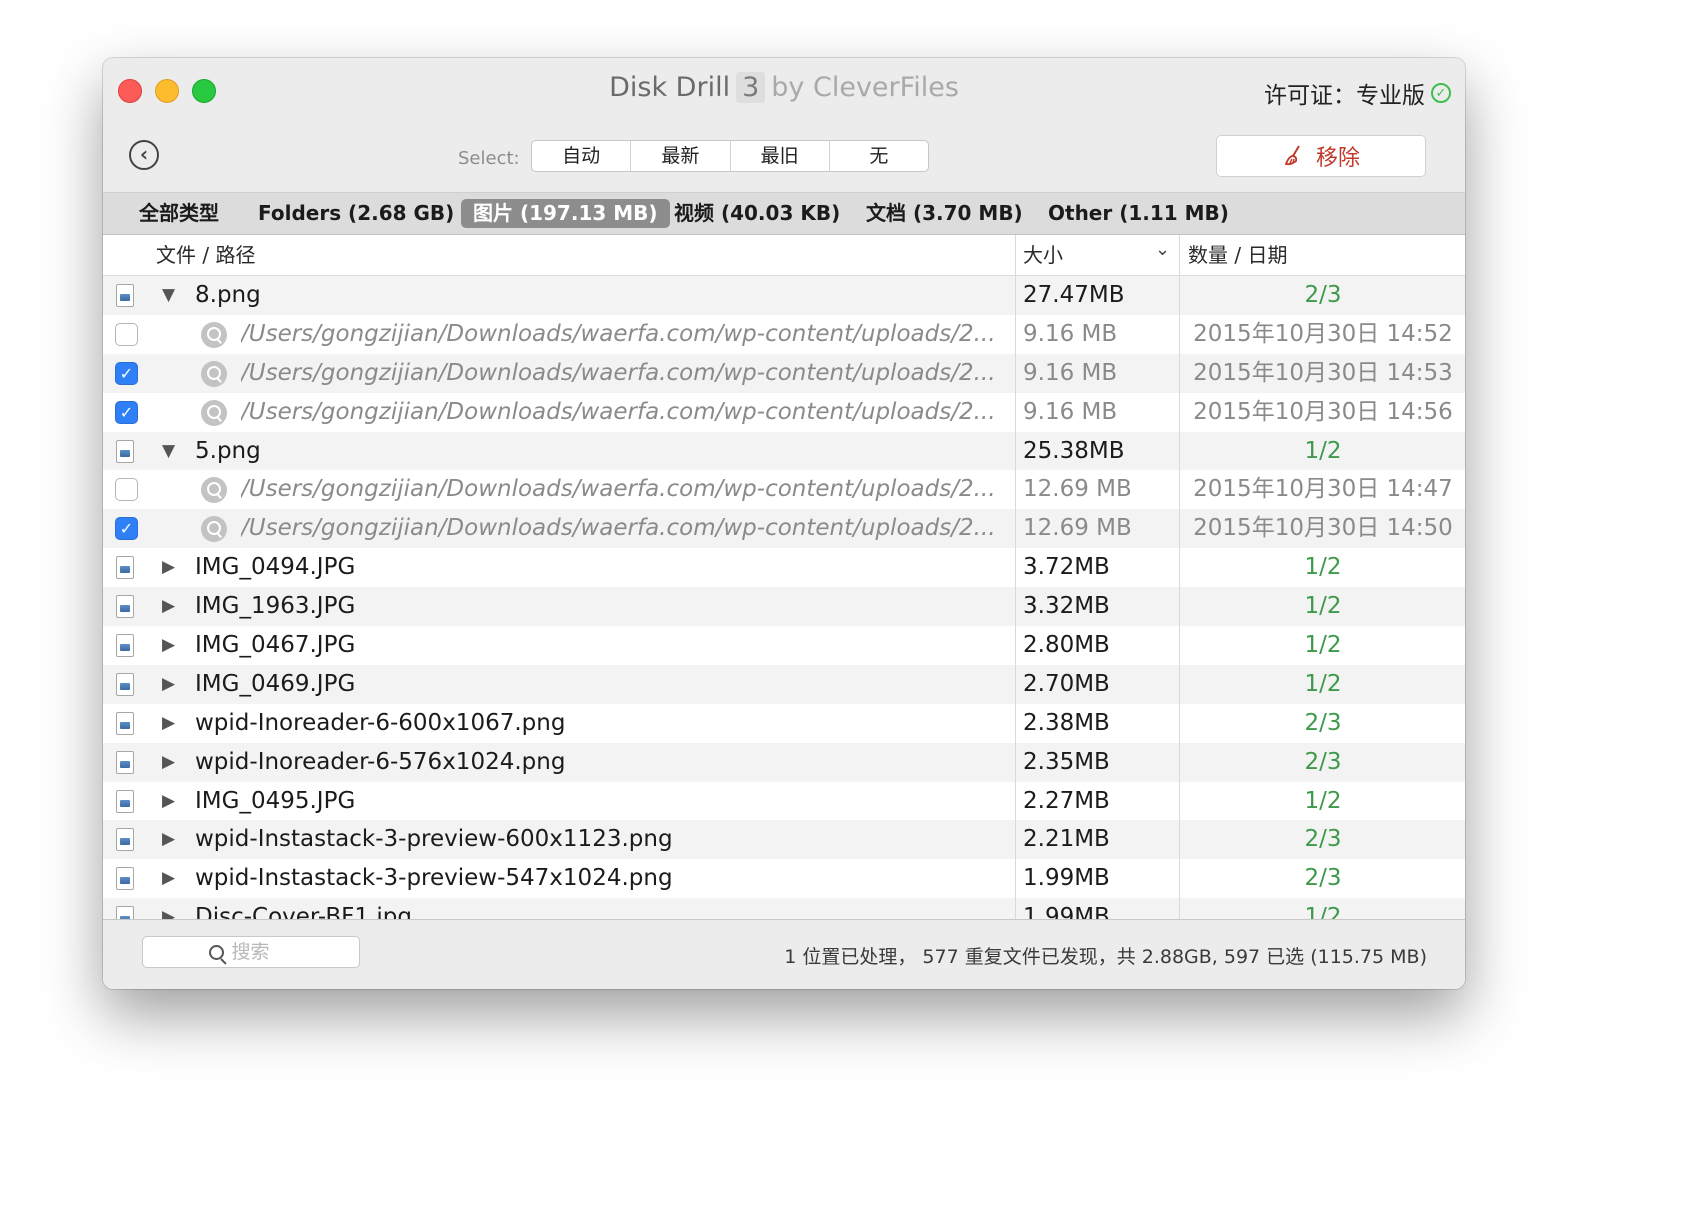 This screenshot has height=1228, width=1694. Describe the element at coordinates (784, 723) in the screenshot. I see `duplicate-group-row: ▶ wpid-Inoreader-6-600x1067.png 2.38MB 2/3` at that location.